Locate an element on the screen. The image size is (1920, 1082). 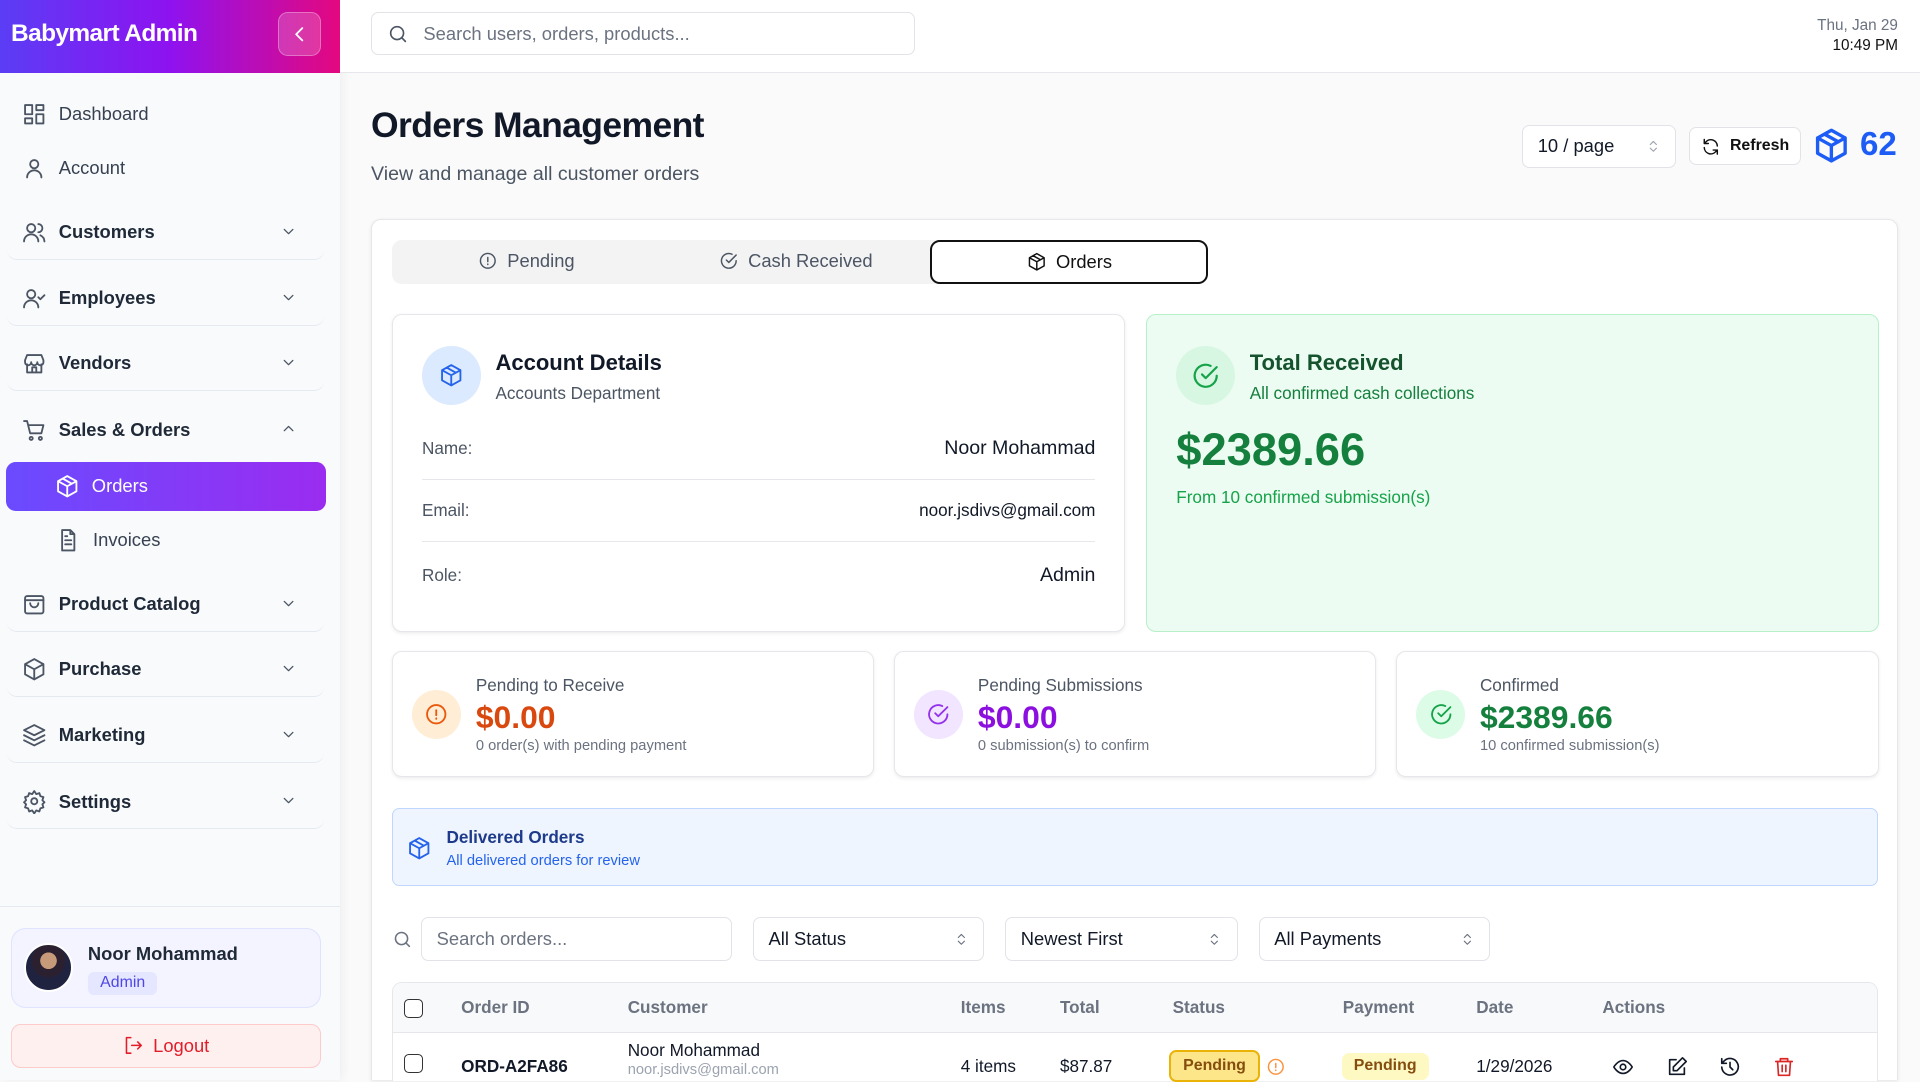
account-subtitle: Accounts Department is located at coordinates (578, 392).